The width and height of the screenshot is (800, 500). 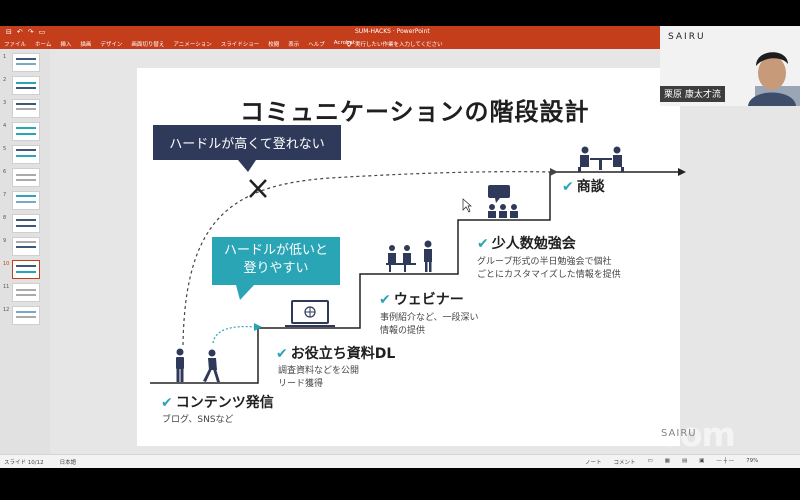 I want to click on person-standing-icon, so click(x=180, y=365).